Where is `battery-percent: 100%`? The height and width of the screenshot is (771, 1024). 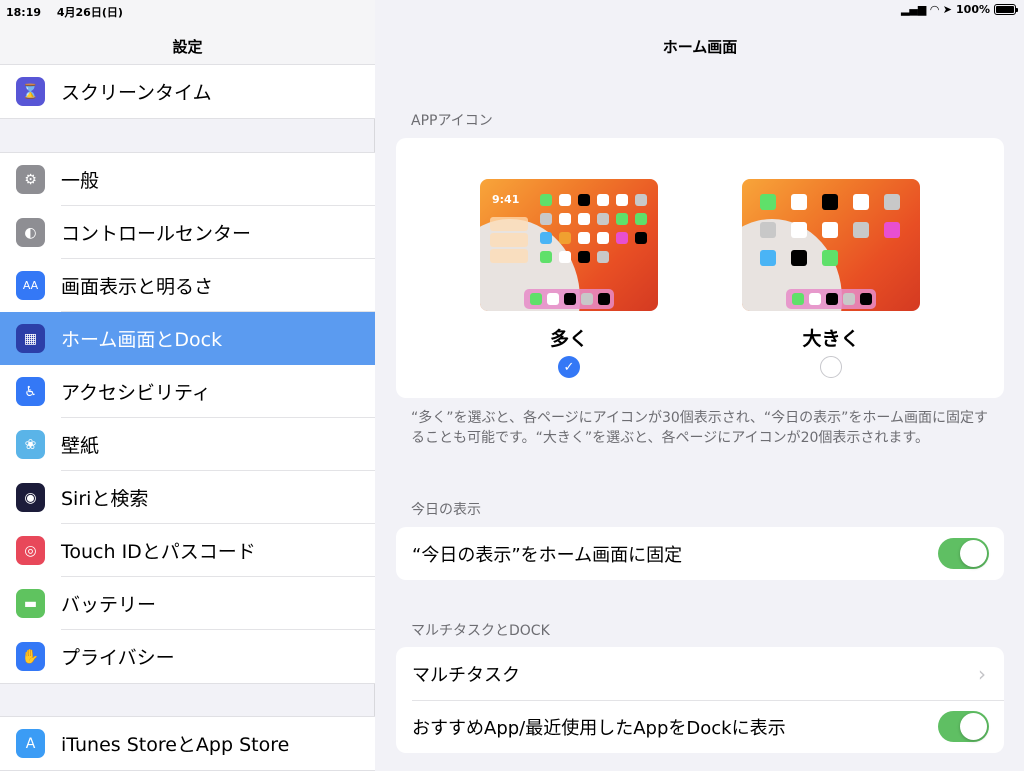 battery-percent: 100% is located at coordinates (973, 9).